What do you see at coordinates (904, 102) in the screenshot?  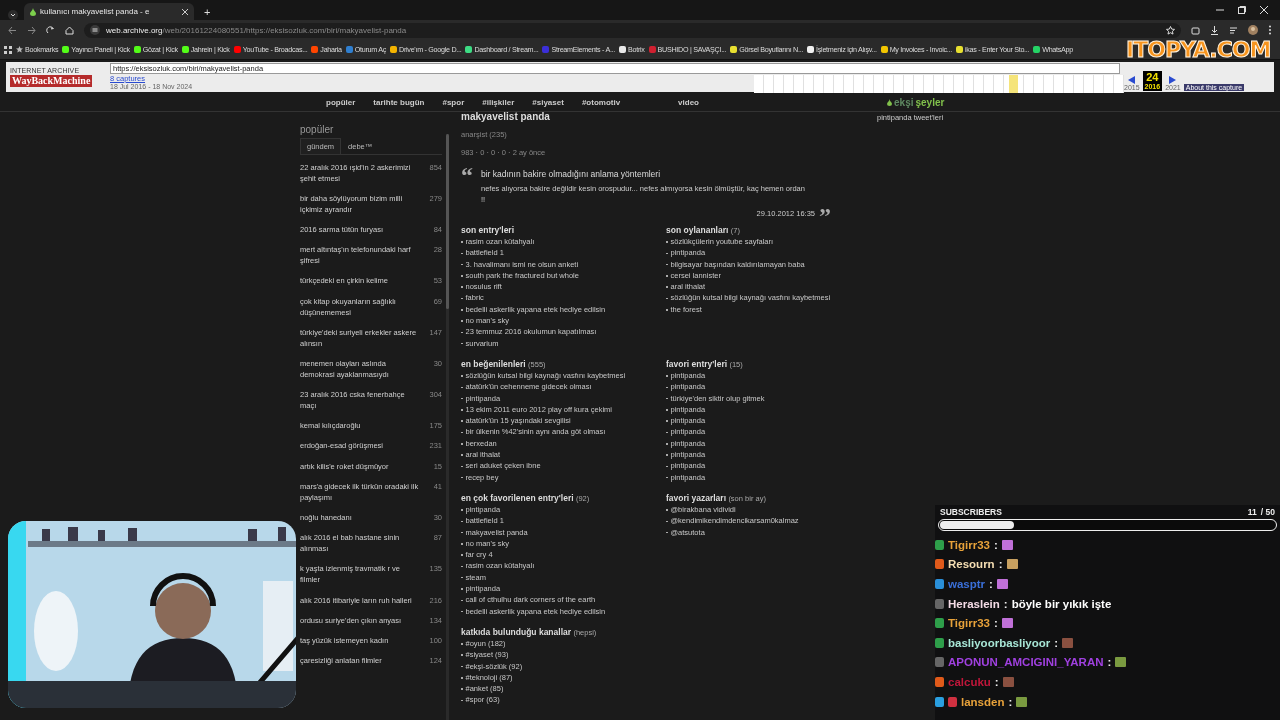 I see `logo-text: ekşi` at bounding box center [904, 102].